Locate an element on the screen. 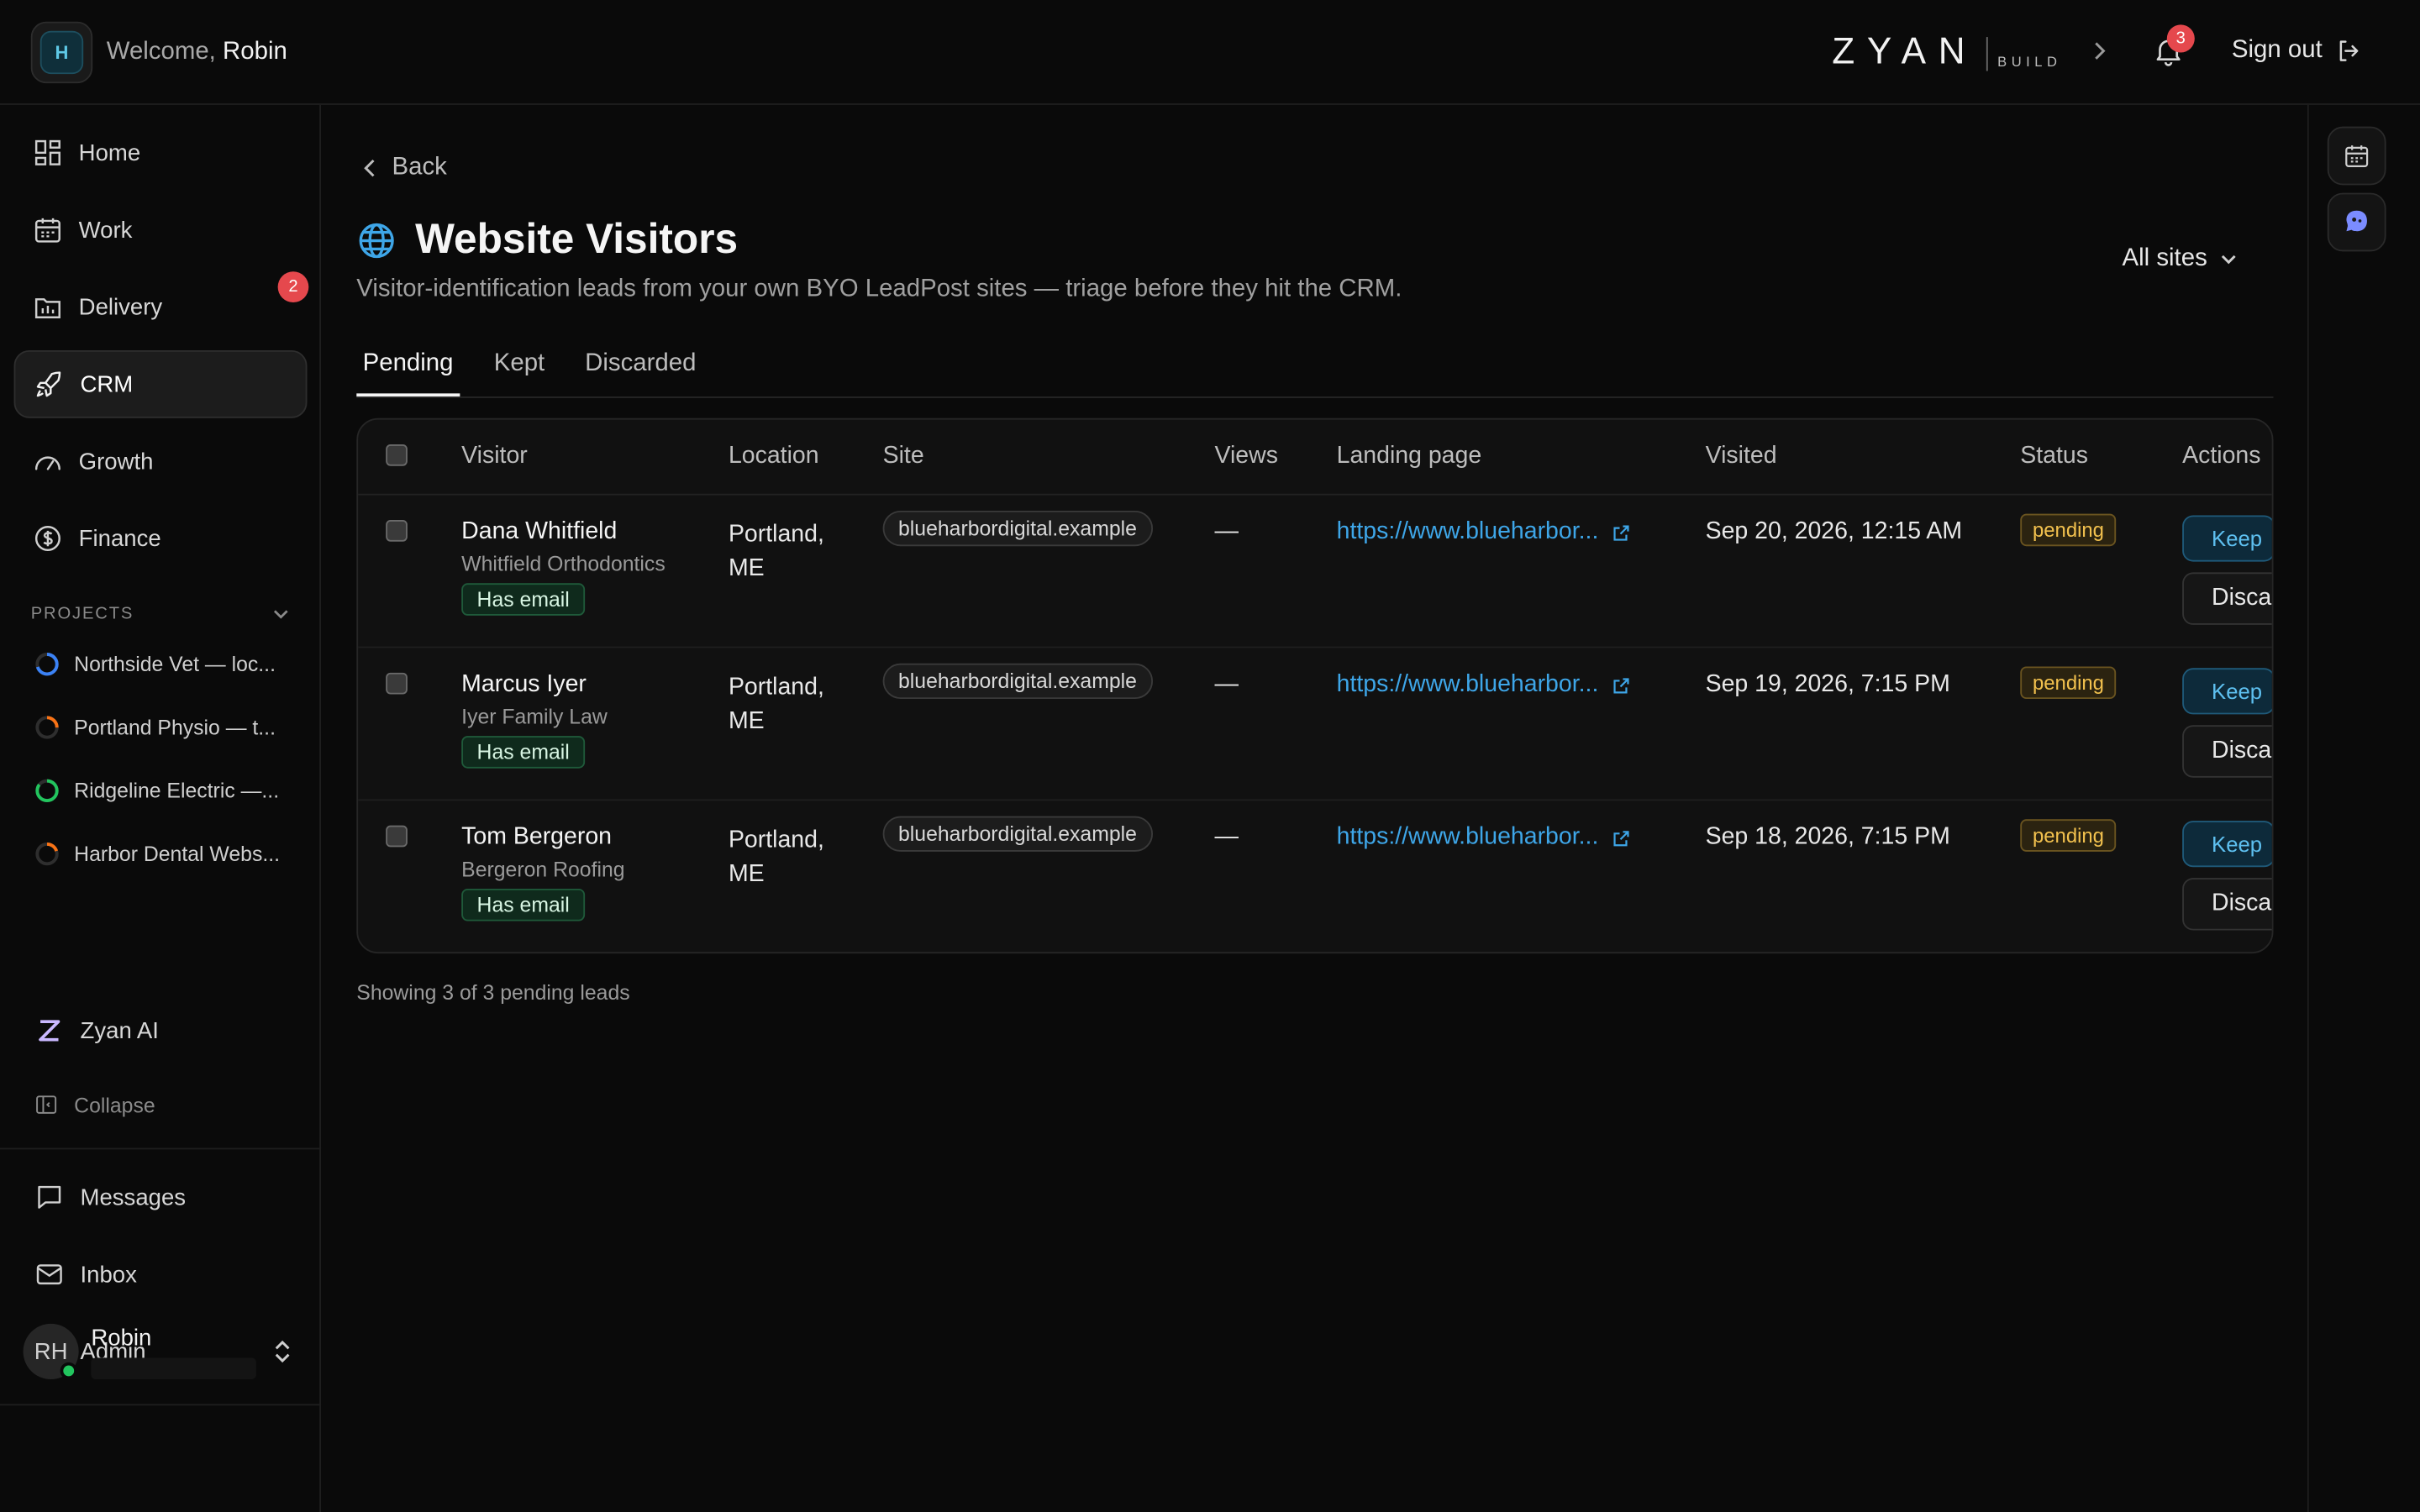 This screenshot has width=2420, height=1512. site-filter-dropdown: All sites is located at coordinates (2180, 259).